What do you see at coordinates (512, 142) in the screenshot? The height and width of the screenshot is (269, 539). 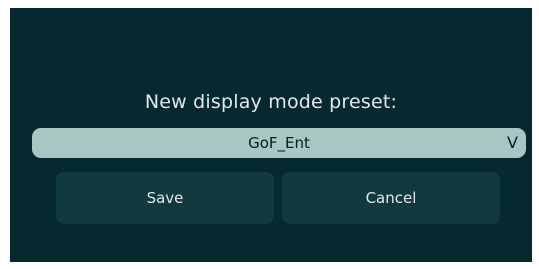 I see `chevron-down-icon: V` at bounding box center [512, 142].